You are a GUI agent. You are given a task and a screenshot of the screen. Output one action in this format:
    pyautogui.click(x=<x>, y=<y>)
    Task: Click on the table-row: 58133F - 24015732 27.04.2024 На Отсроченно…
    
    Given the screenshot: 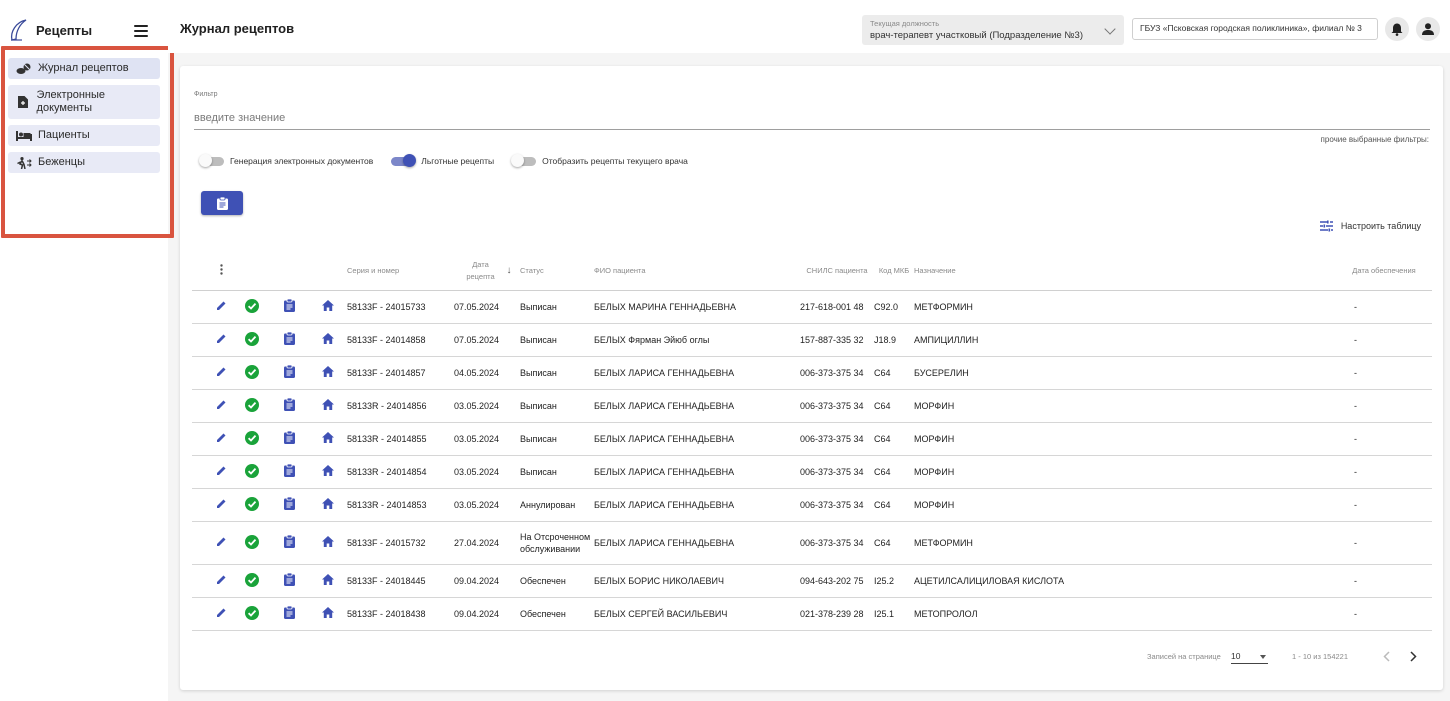 What is the action you would take?
    pyautogui.click(x=812, y=543)
    